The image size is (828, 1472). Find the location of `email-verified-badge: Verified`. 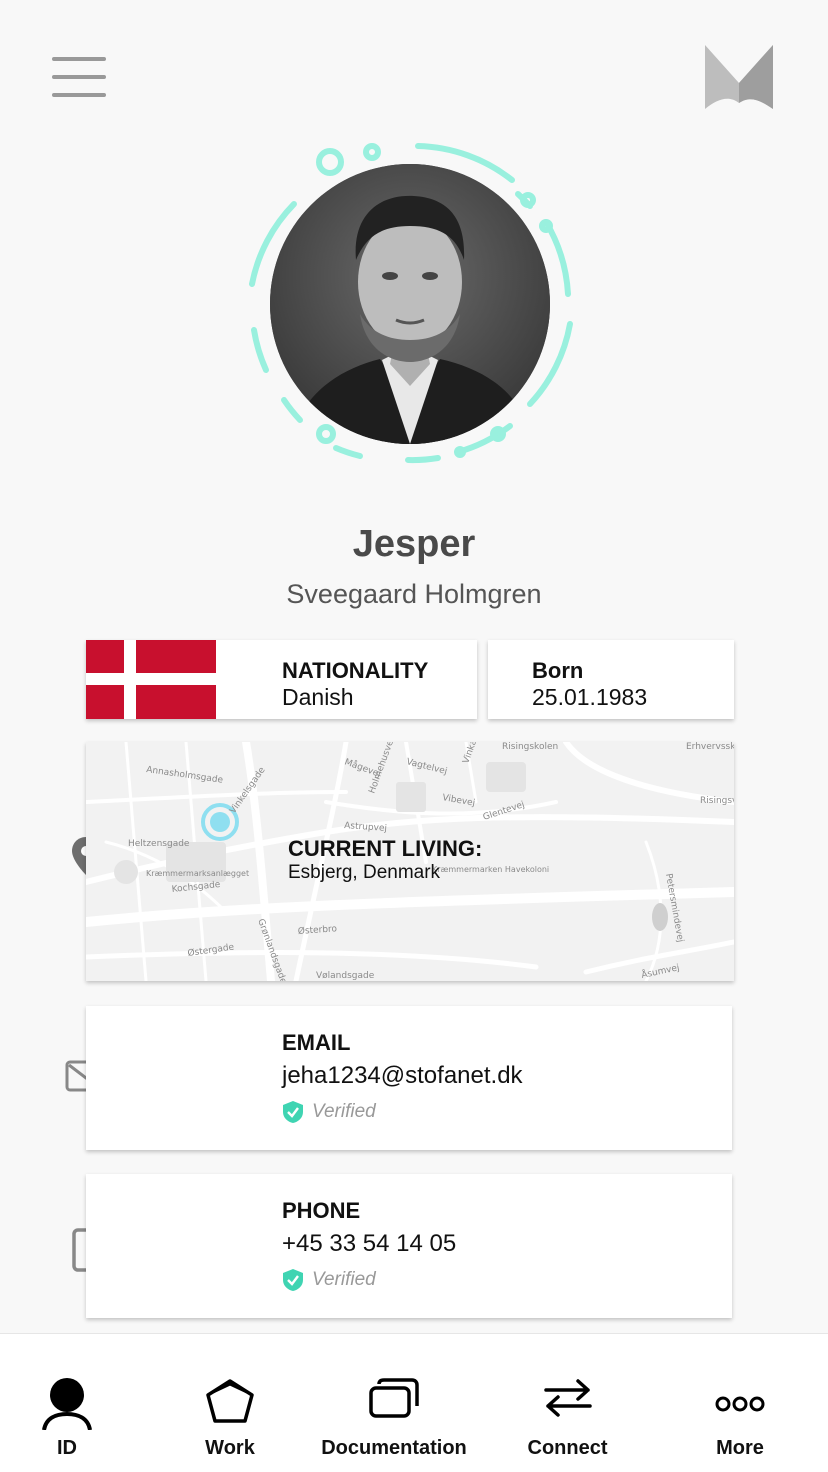

email-verified-badge: Verified is located at coordinates (402, 1112).